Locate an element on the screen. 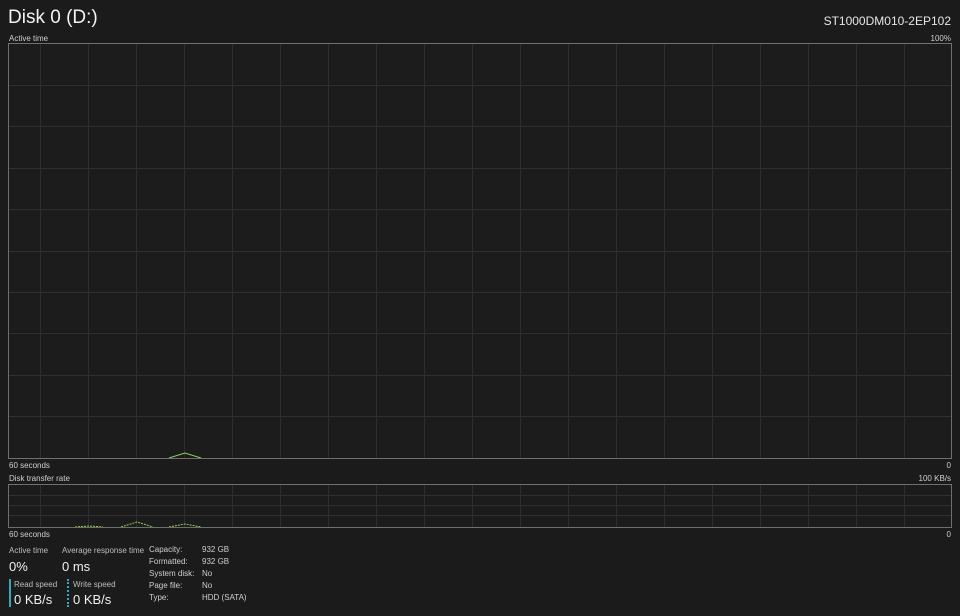  type-value: HDD (SATA) is located at coordinates (224, 597).